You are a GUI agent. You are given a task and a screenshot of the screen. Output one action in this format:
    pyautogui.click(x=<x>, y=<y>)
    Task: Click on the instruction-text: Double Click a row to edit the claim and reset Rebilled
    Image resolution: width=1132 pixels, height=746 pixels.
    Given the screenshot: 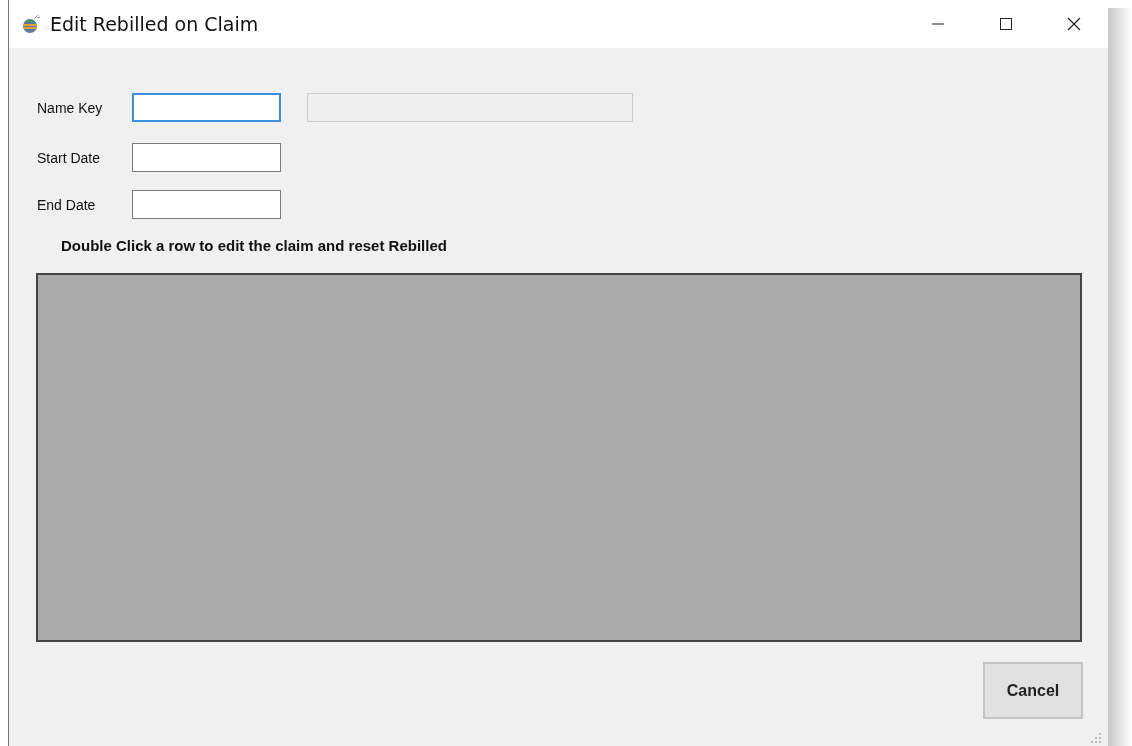 What is the action you would take?
    pyautogui.click(x=254, y=245)
    